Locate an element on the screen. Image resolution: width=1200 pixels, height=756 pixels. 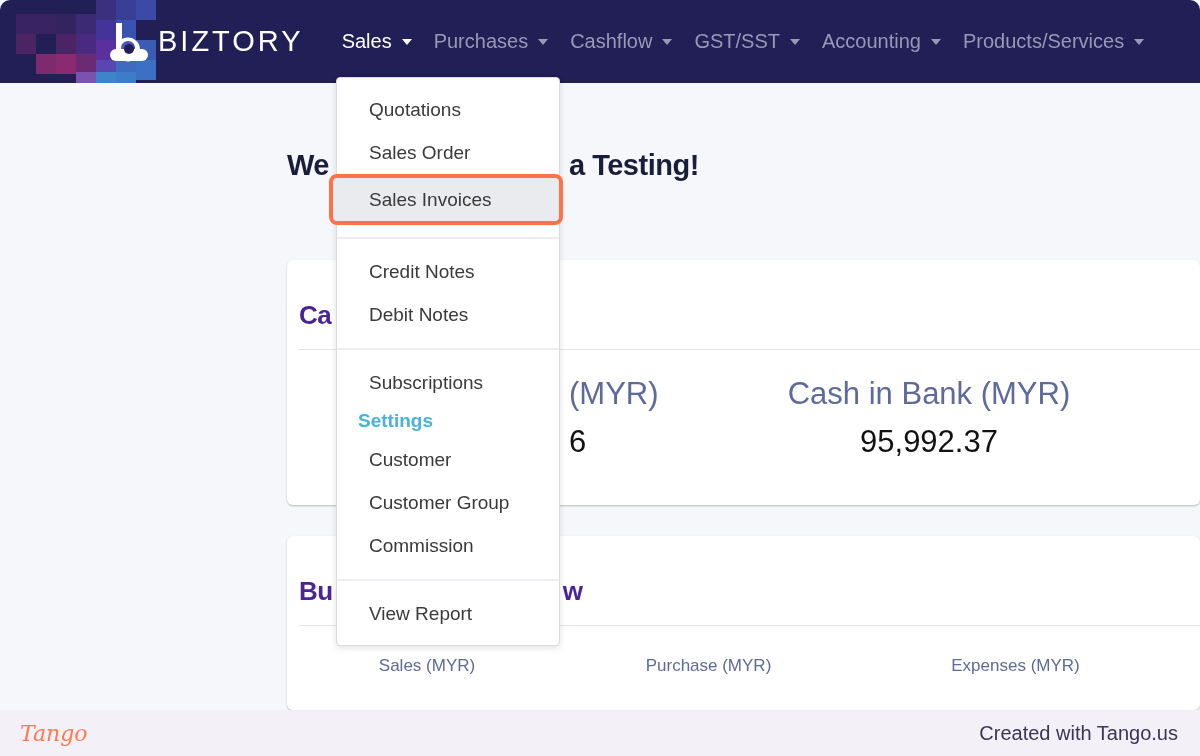
menu-item: Quotations is located at coordinates (448, 109).